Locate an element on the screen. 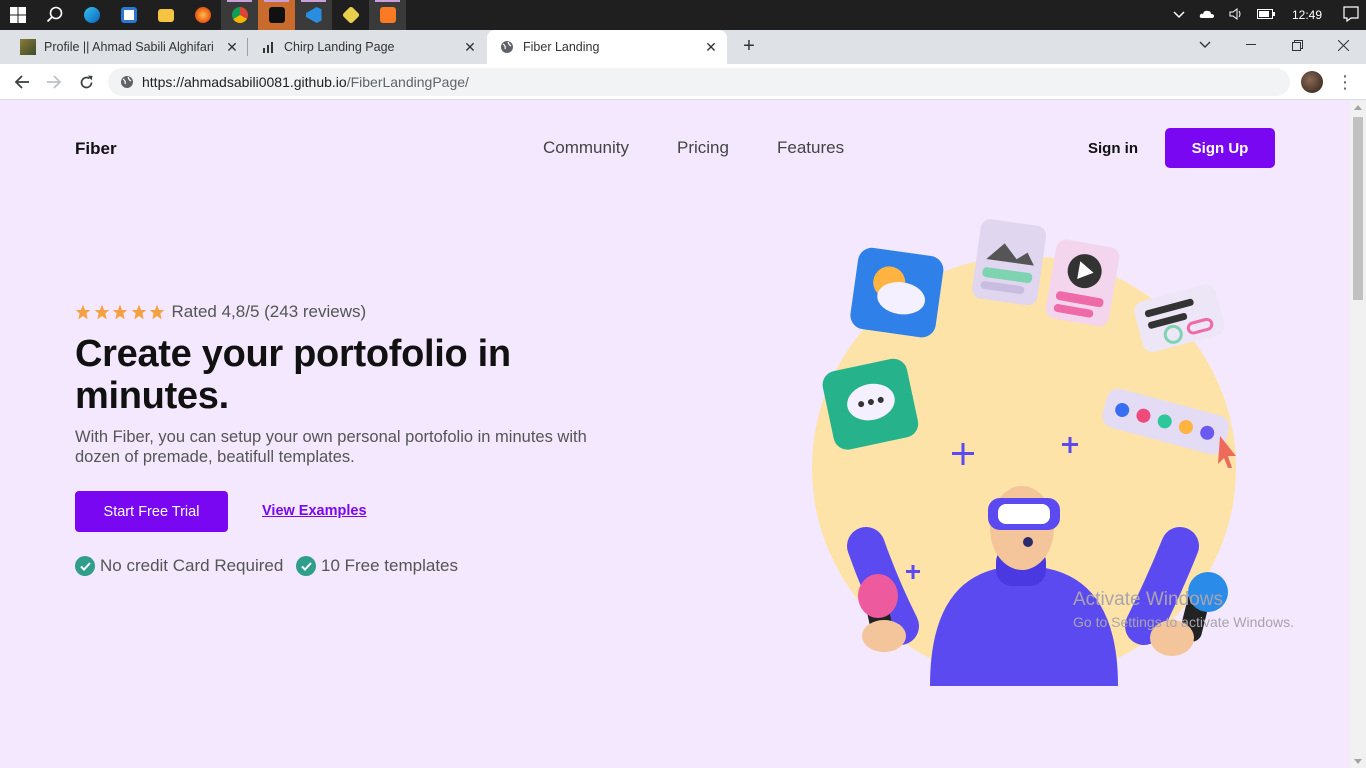 This screenshot has height=768, width=1366. scroll-down-arrow-icon is located at coordinates (1358, 761).